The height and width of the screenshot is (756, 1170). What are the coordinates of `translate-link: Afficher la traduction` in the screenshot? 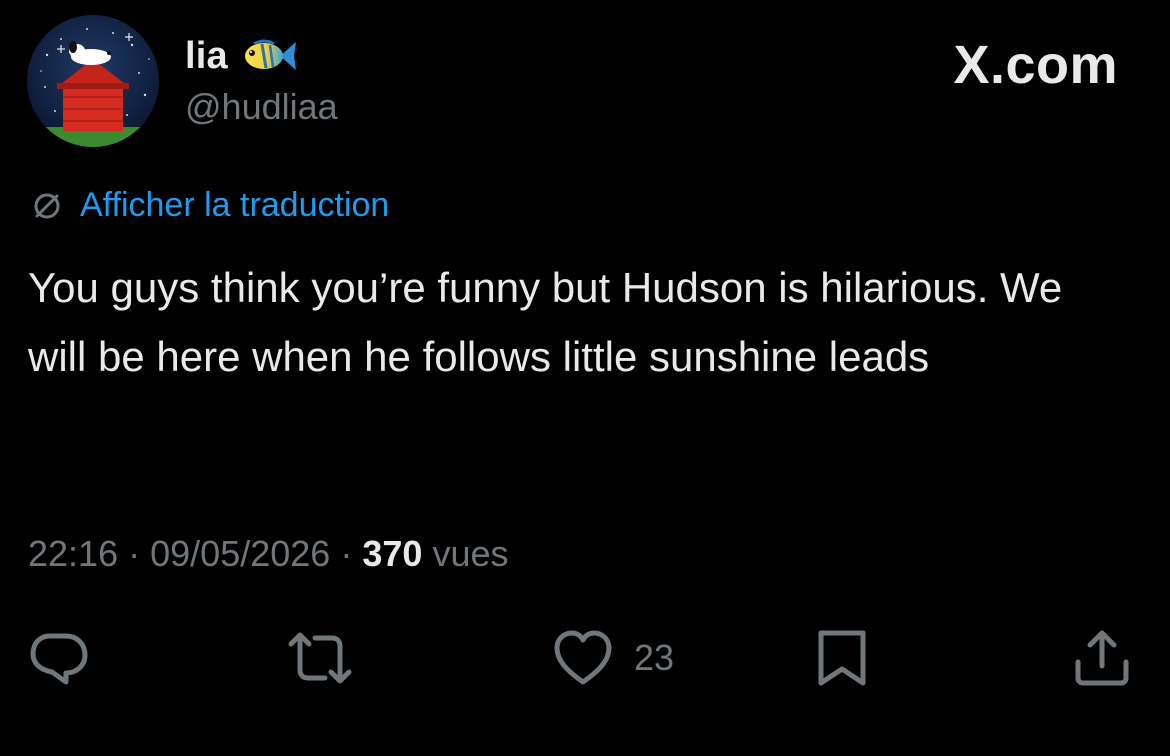 It's located at (209, 205).